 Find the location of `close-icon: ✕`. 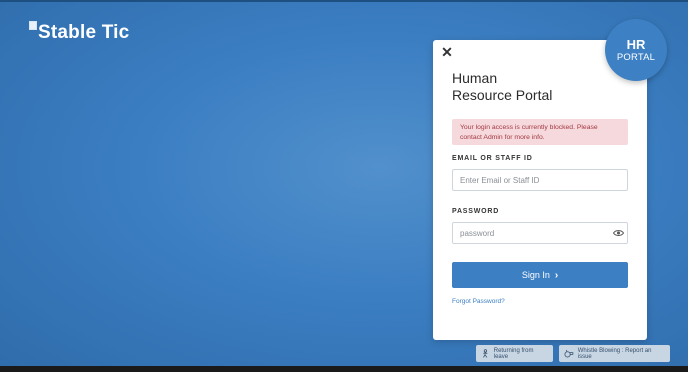

close-icon: ✕ is located at coordinates (447, 52).